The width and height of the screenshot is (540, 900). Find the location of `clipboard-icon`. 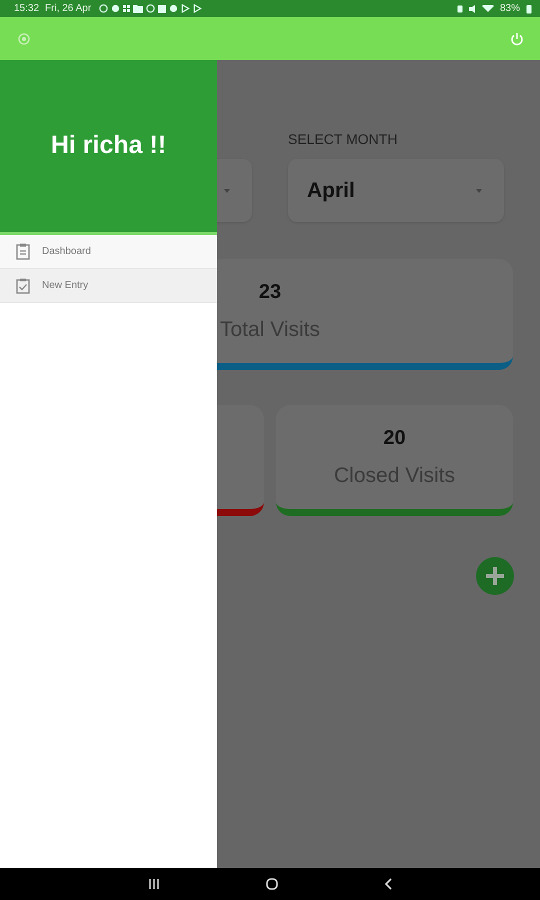

clipboard-icon is located at coordinates (23, 251).